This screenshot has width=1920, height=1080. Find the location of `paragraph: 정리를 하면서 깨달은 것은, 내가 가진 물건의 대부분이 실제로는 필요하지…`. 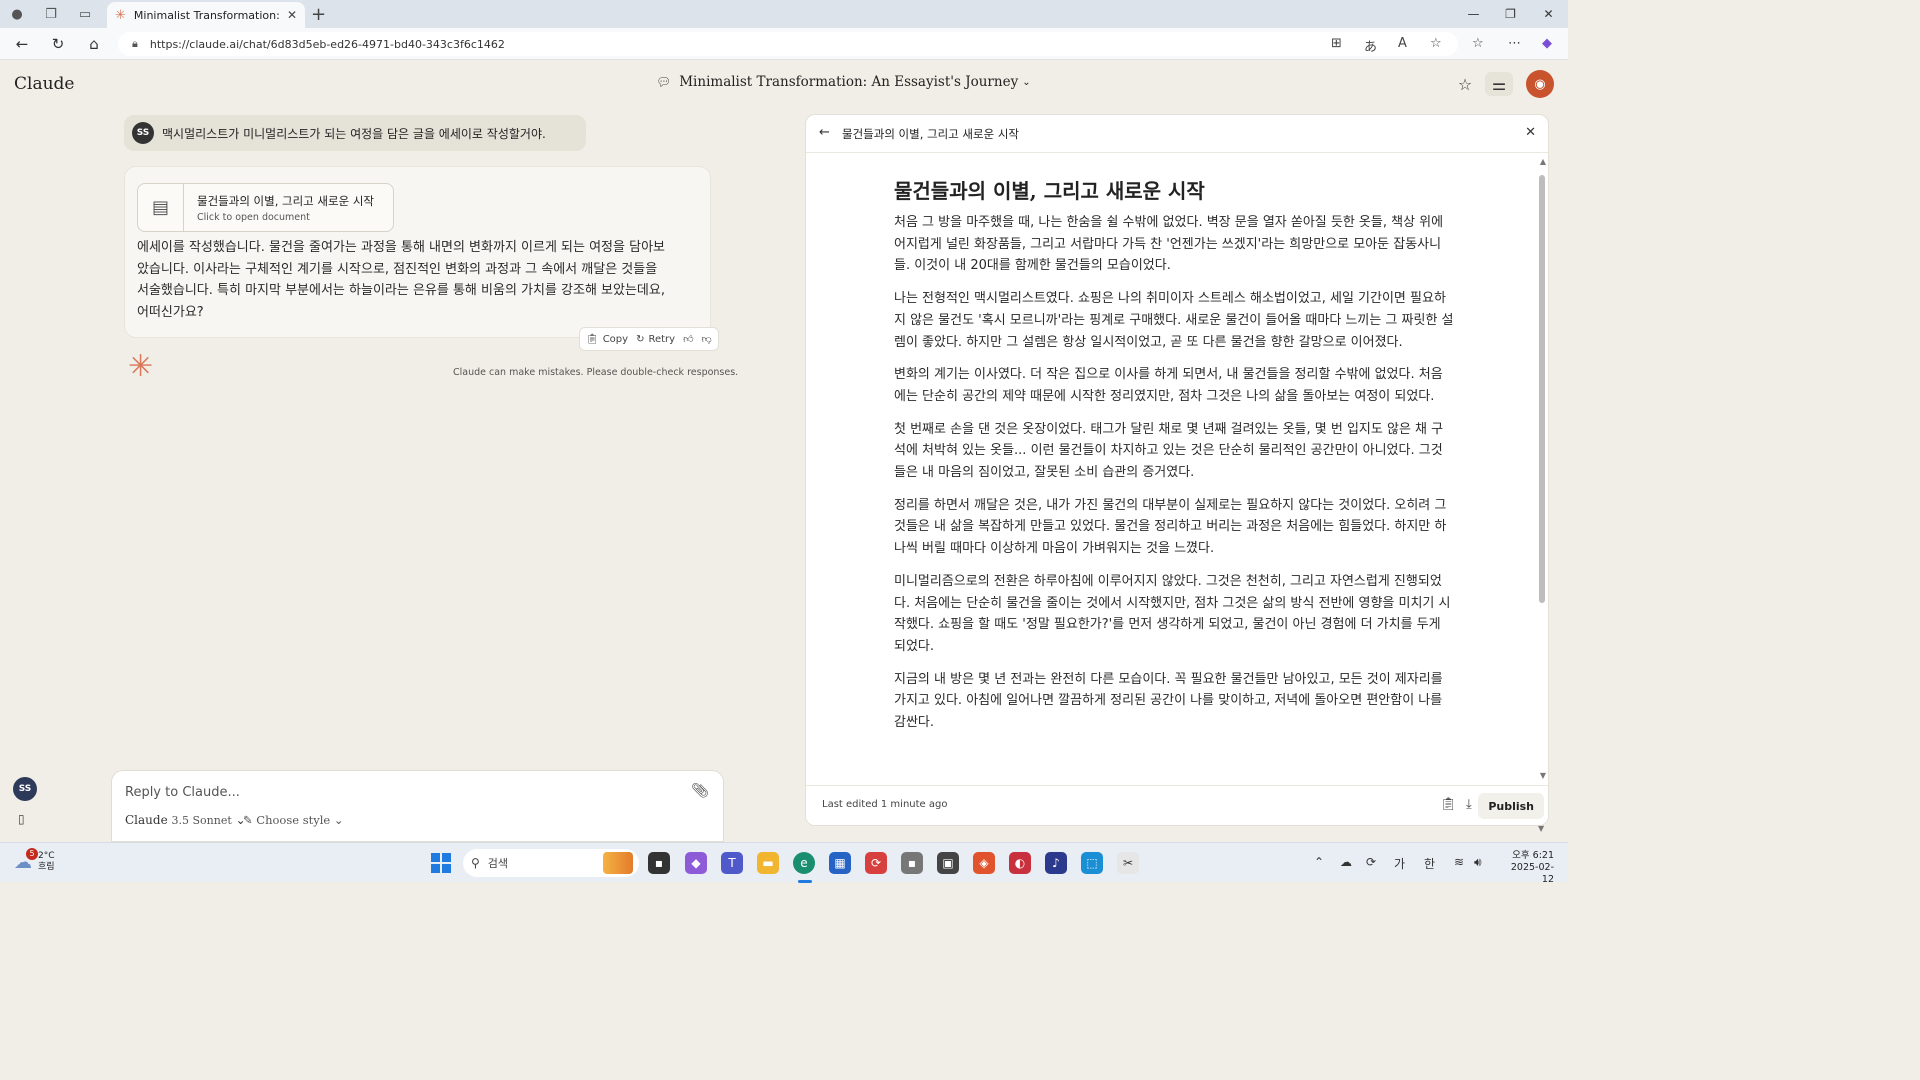

paragraph: 정리를 하면서 깨달은 것은, 내가 가진 물건의 대부분이 실제로는 필요하지… is located at coordinates (1170, 527).